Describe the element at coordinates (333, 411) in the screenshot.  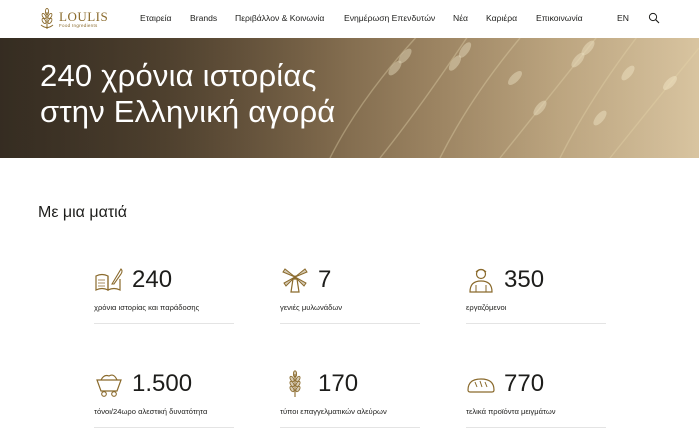
I see `stat-label: τύποι επαγγελματικών αλεύρων` at that location.